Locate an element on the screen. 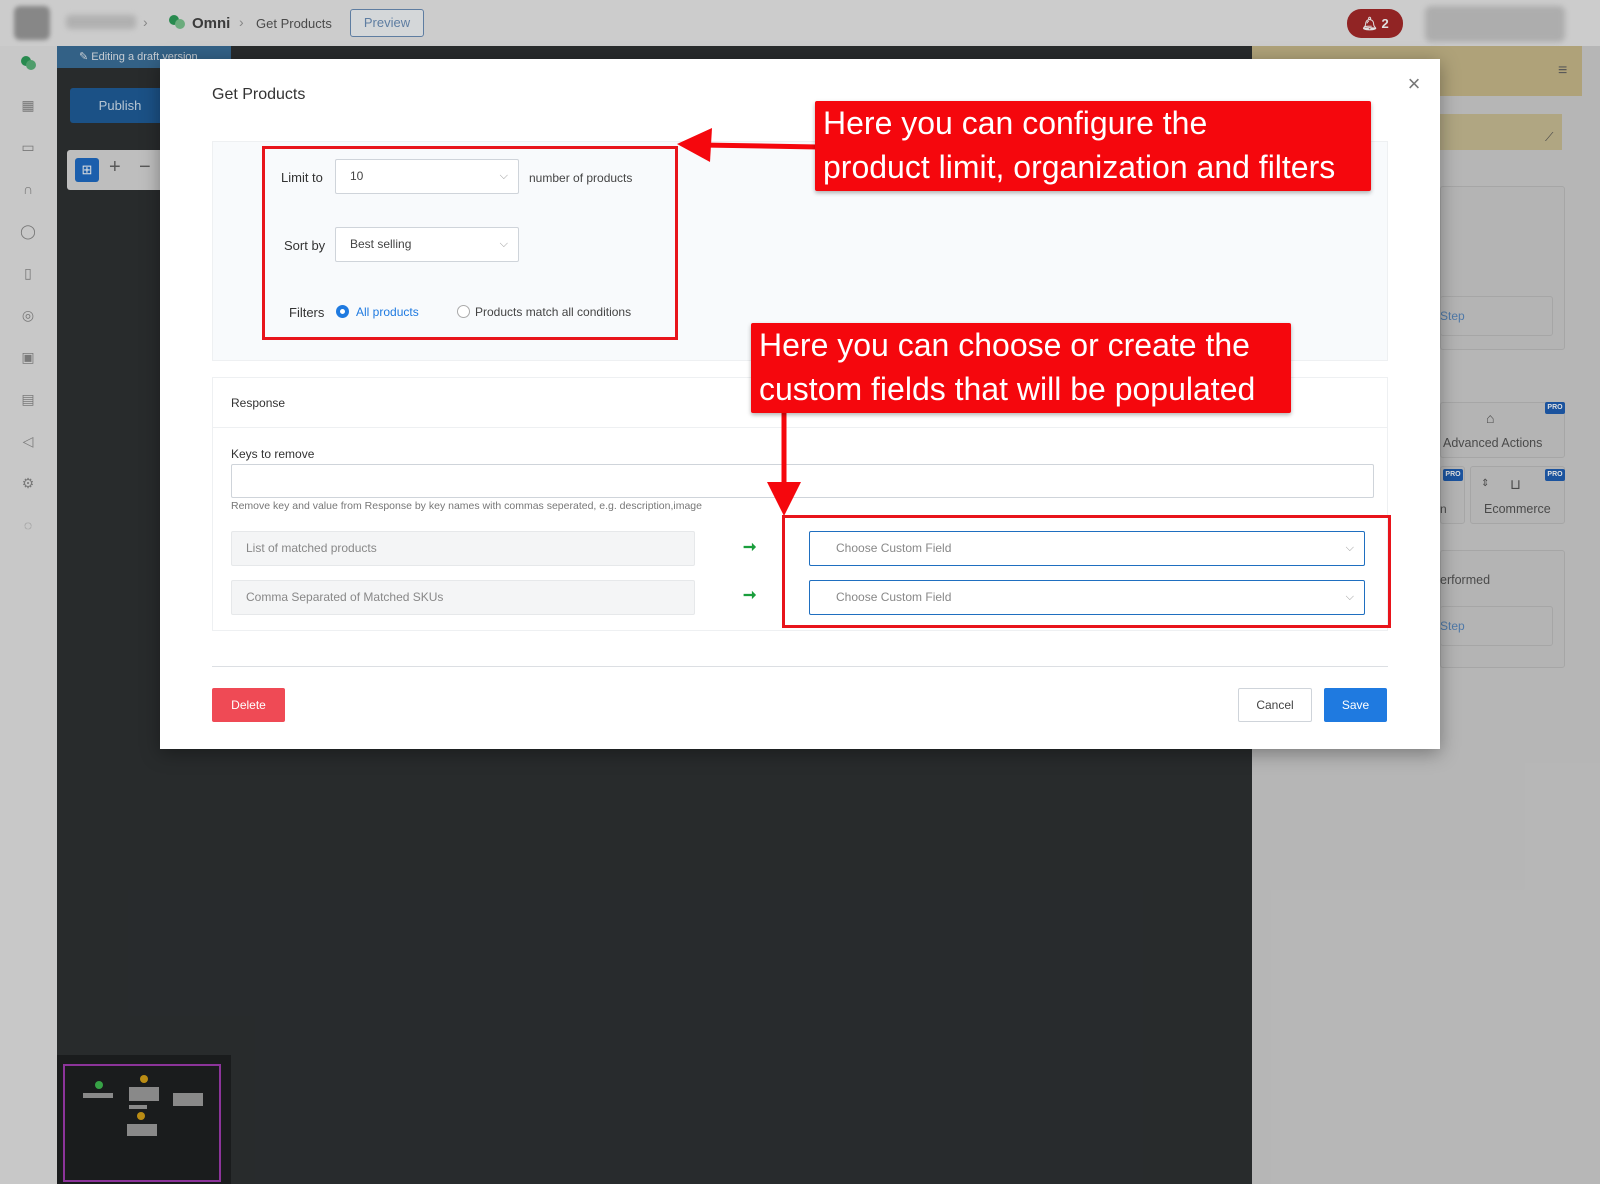 Image resolution: width=1600 pixels, height=1184 pixels. callout-line: custom fields that will be populated is located at coordinates (1007, 389).